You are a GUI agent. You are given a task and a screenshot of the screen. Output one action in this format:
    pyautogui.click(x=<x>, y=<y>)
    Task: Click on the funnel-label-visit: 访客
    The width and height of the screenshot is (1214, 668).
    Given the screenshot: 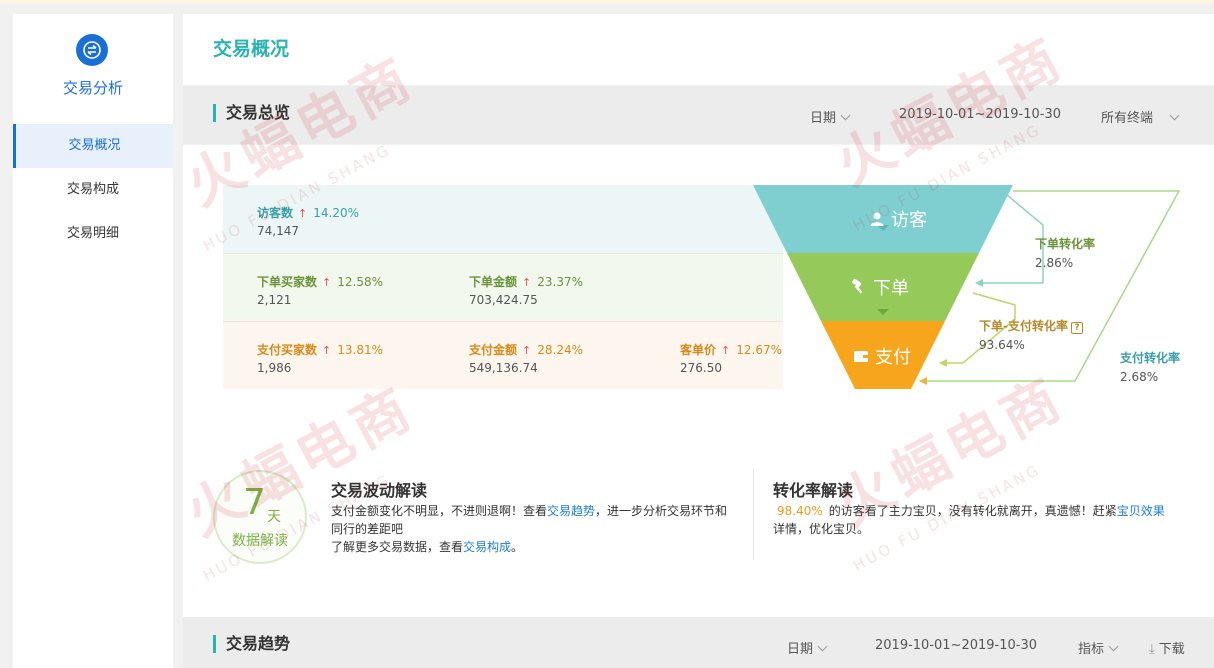 What is the action you would take?
    pyautogui.click(x=898, y=219)
    